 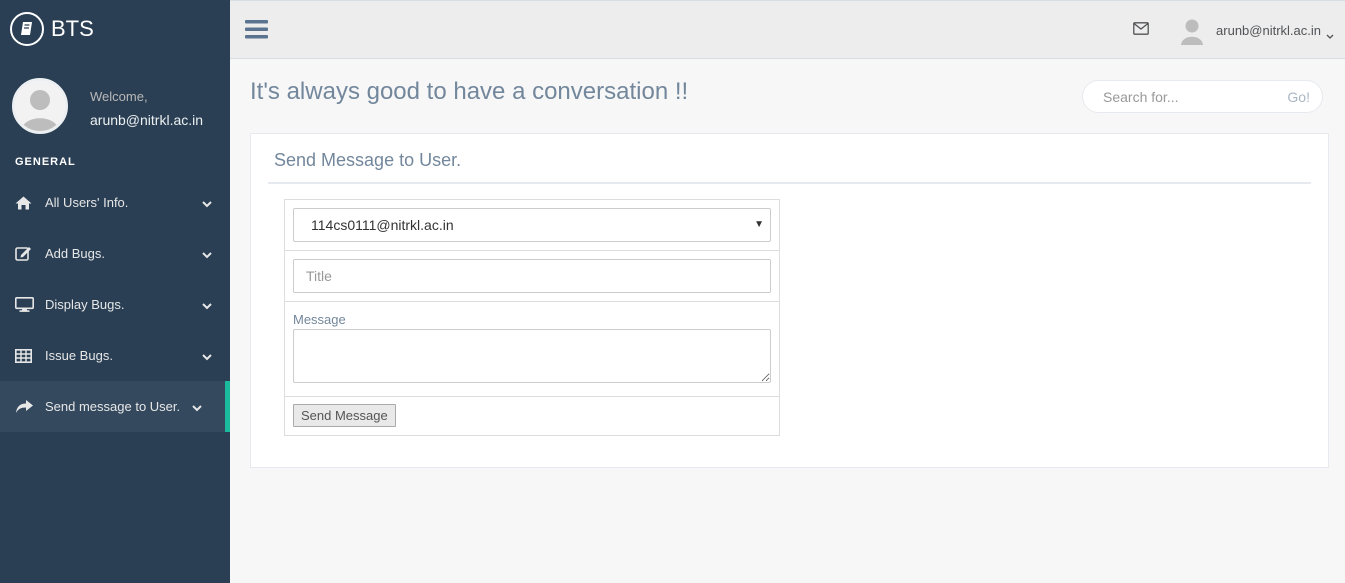 I want to click on share-icon, so click(x=30, y=406).